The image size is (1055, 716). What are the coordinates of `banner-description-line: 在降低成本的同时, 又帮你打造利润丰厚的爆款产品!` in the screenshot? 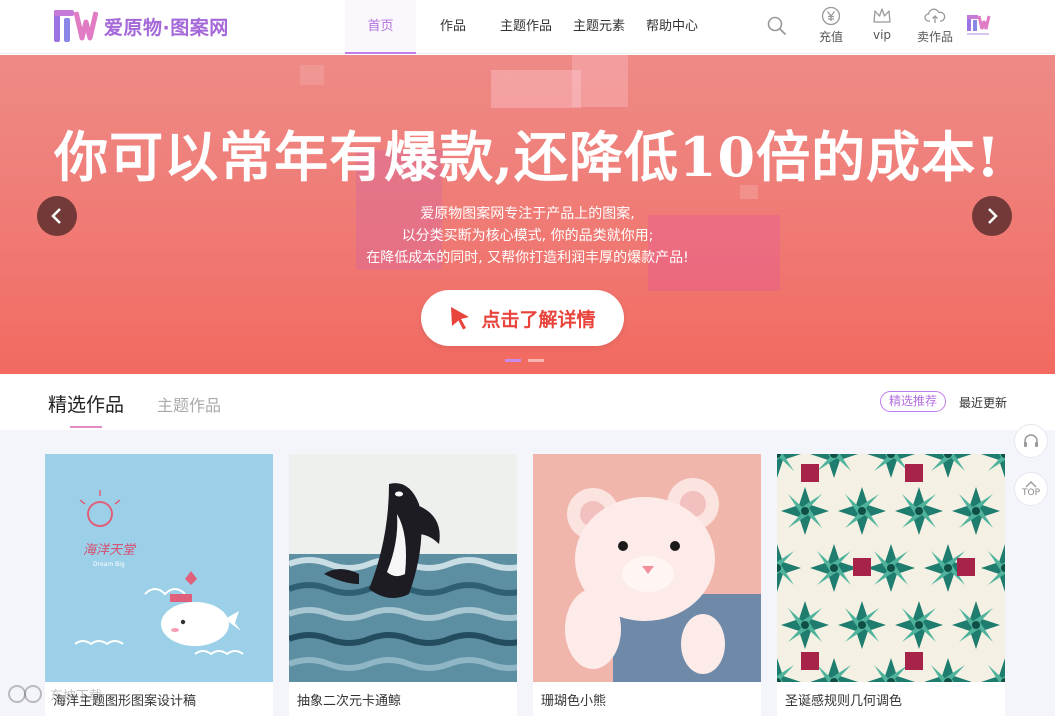 It's located at (527, 258).